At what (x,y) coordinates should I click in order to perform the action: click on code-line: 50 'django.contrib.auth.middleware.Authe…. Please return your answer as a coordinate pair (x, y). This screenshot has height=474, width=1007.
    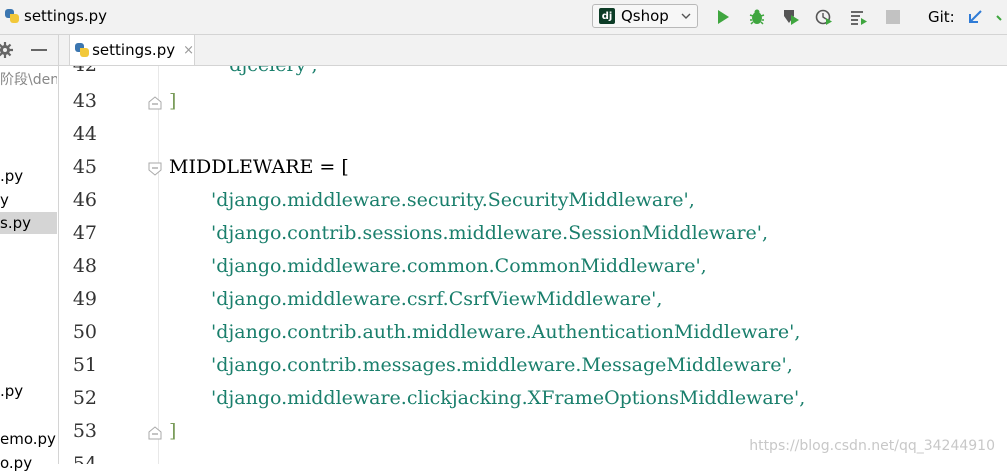
    Looking at the image, I should click on (533, 331).